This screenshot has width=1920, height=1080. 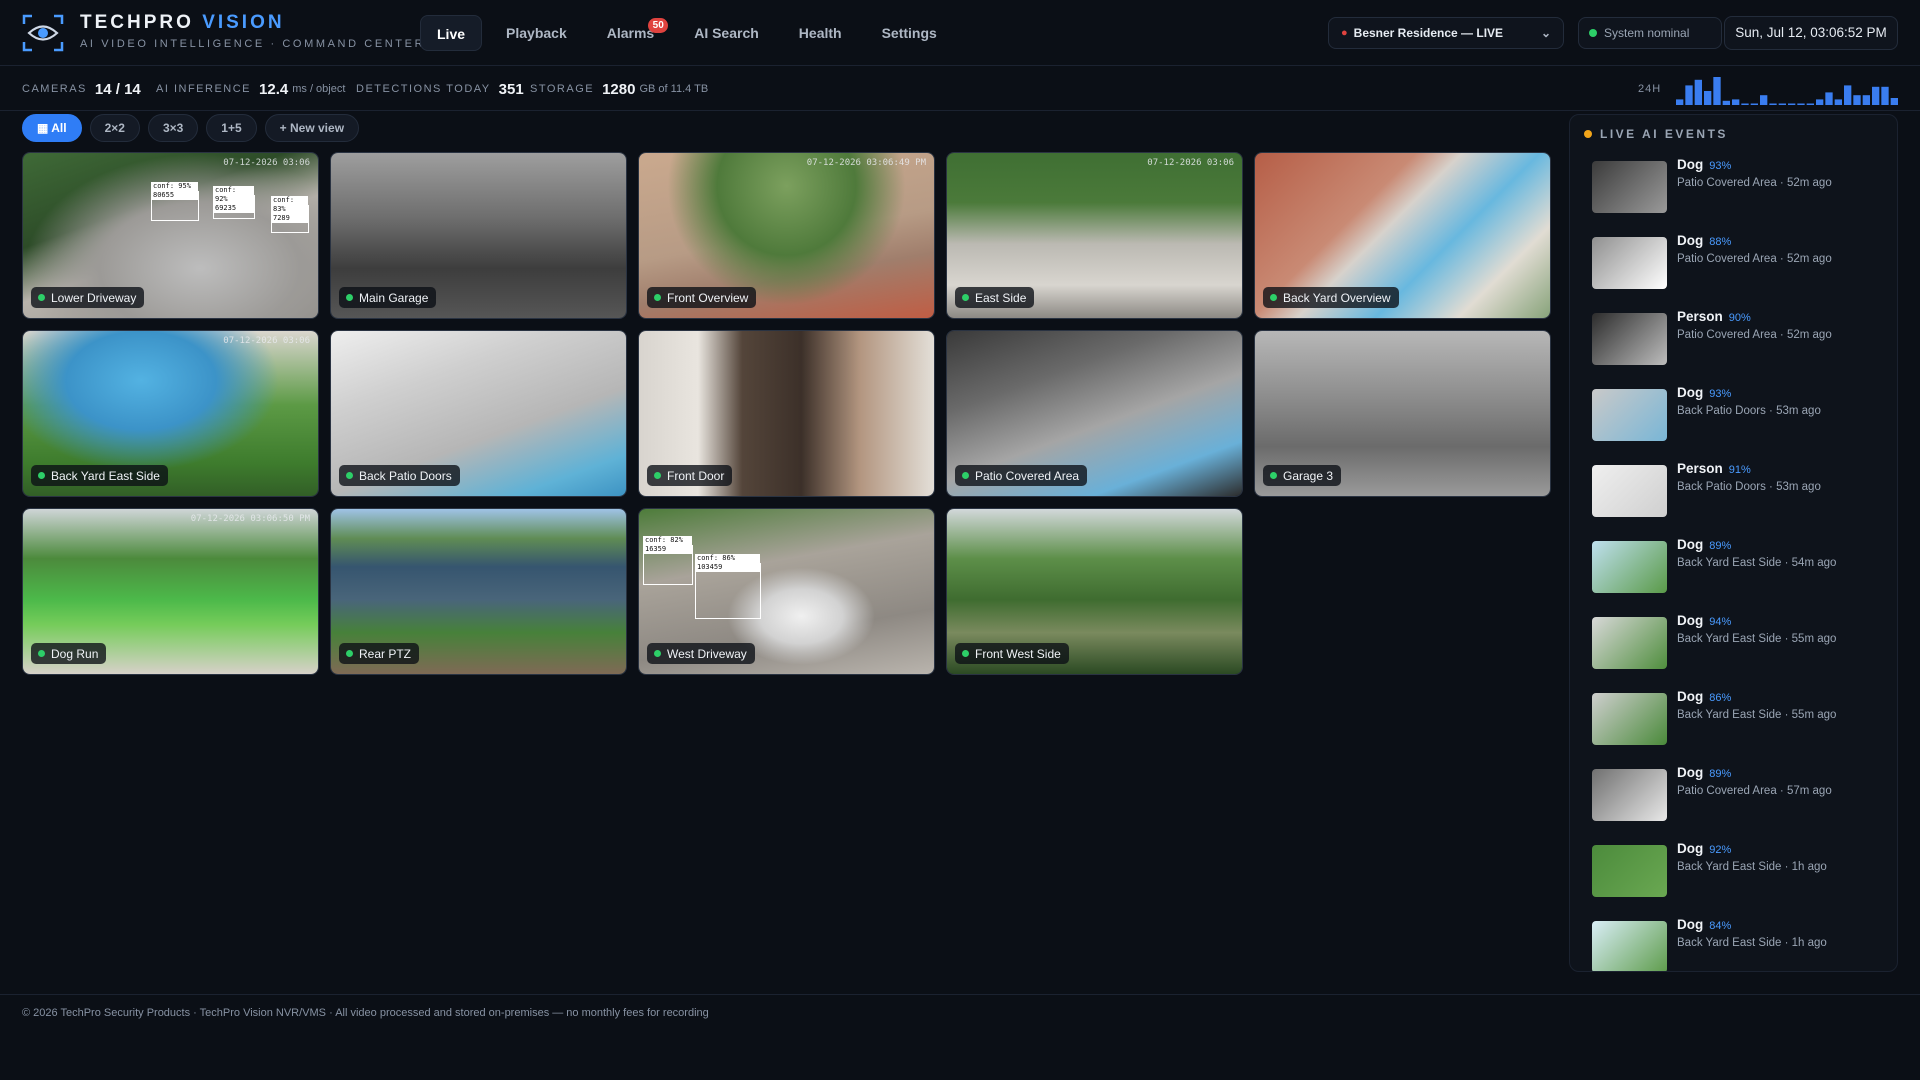 What do you see at coordinates (1742, 575) in the screenshot?
I see `event-item: Dog 89% Back Yard East Side · 54m ago` at bounding box center [1742, 575].